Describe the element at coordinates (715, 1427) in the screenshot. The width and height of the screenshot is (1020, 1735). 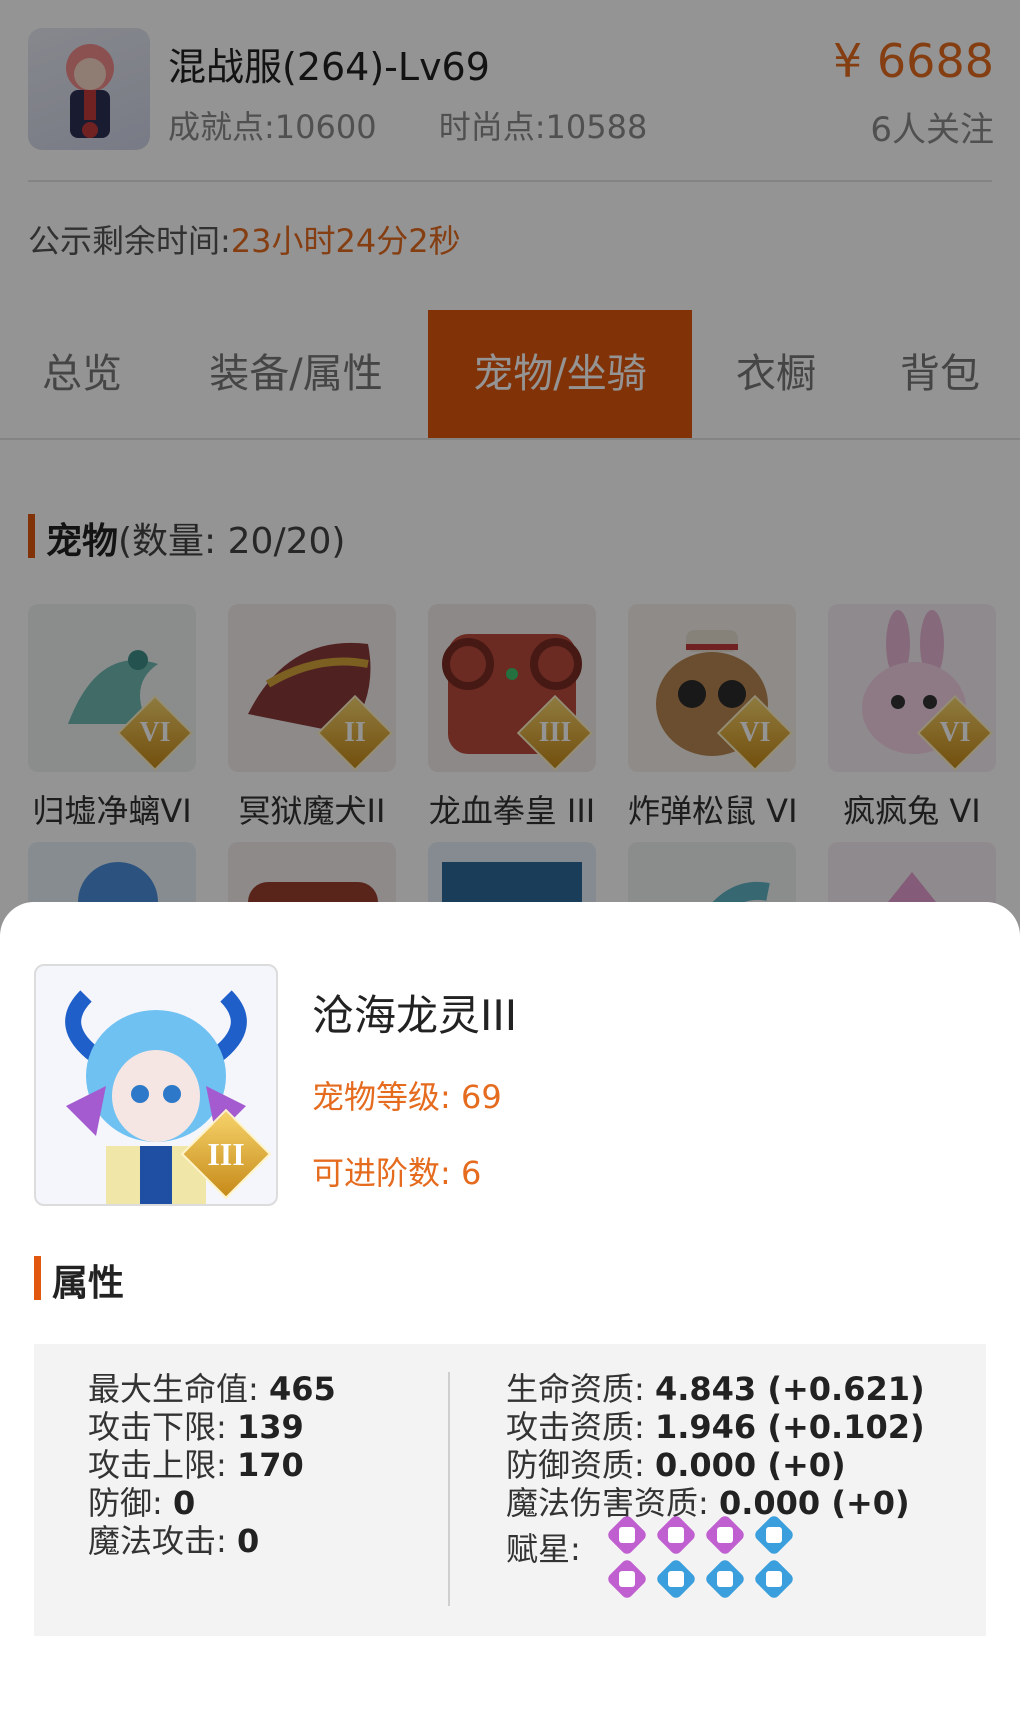
I see `apt-attack: 攻击资质: 1.946 (+0.102)` at that location.